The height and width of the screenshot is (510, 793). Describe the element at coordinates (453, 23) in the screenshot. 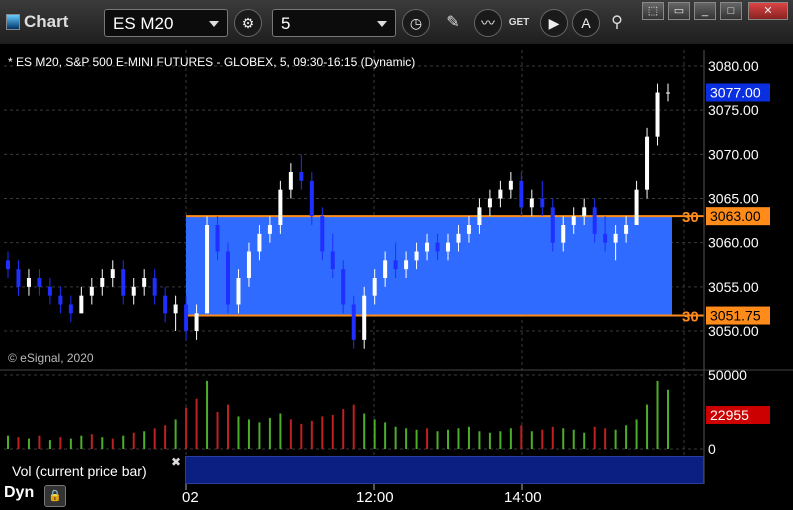

I see `pencil-icon: ✎` at that location.